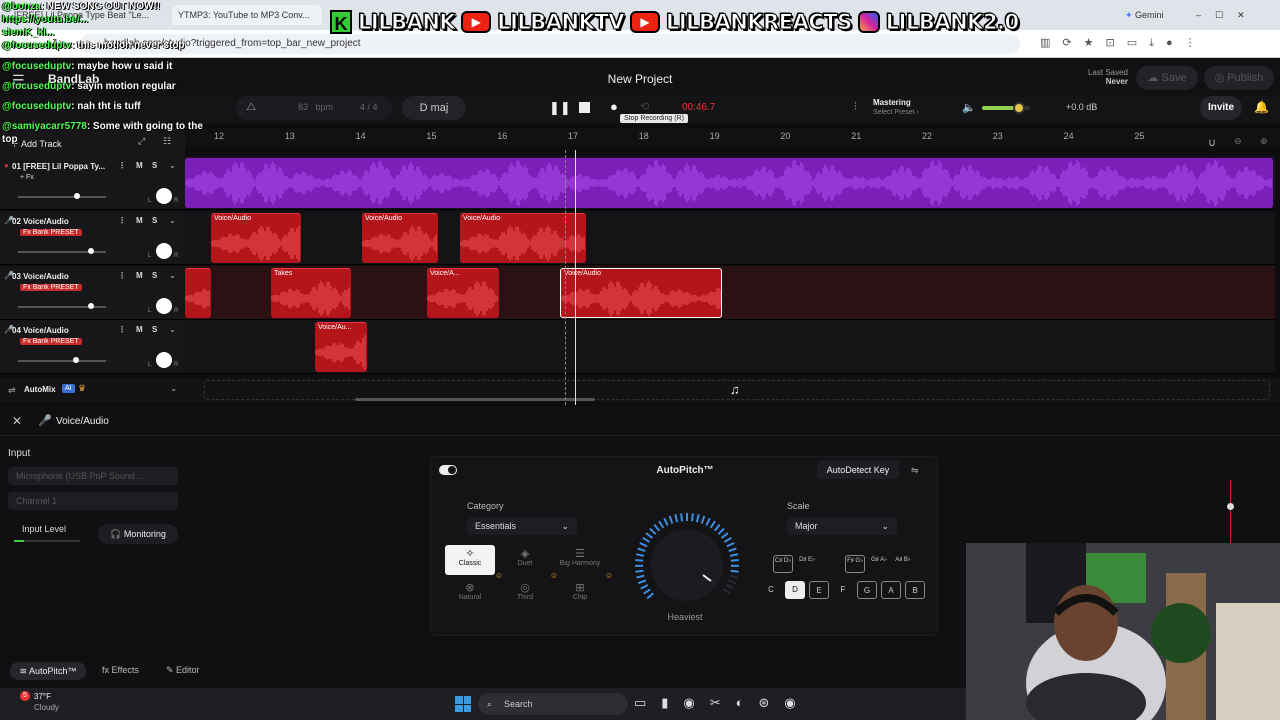 This screenshot has width=1280, height=720. Describe the element at coordinates (529, 590) in the screenshot. I see `mode-third: ◎ Third ☺` at that location.